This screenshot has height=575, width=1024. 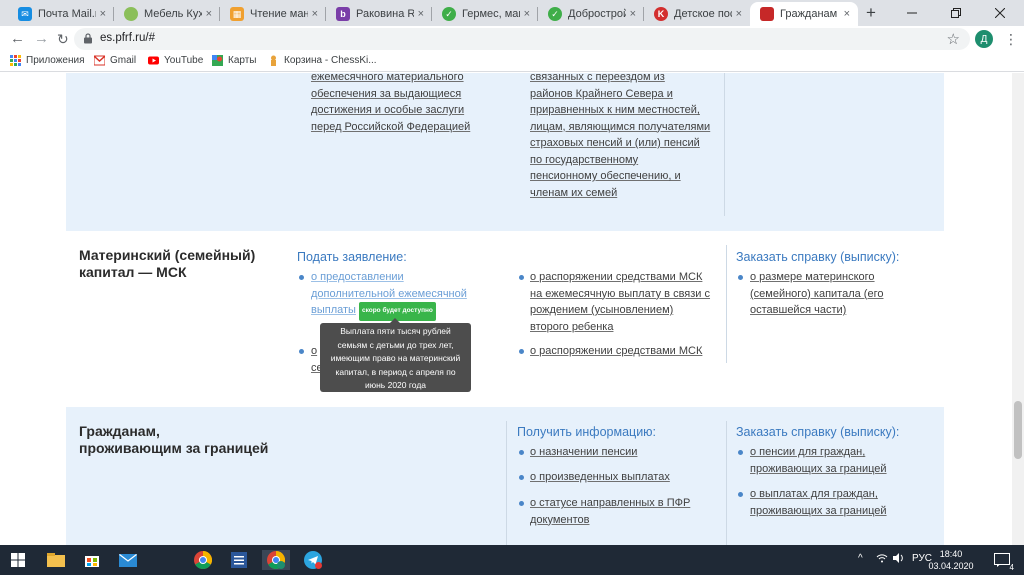 I want to click on link-msk-disposal: о распоряжении средствами МСК, so click(x=625, y=351).